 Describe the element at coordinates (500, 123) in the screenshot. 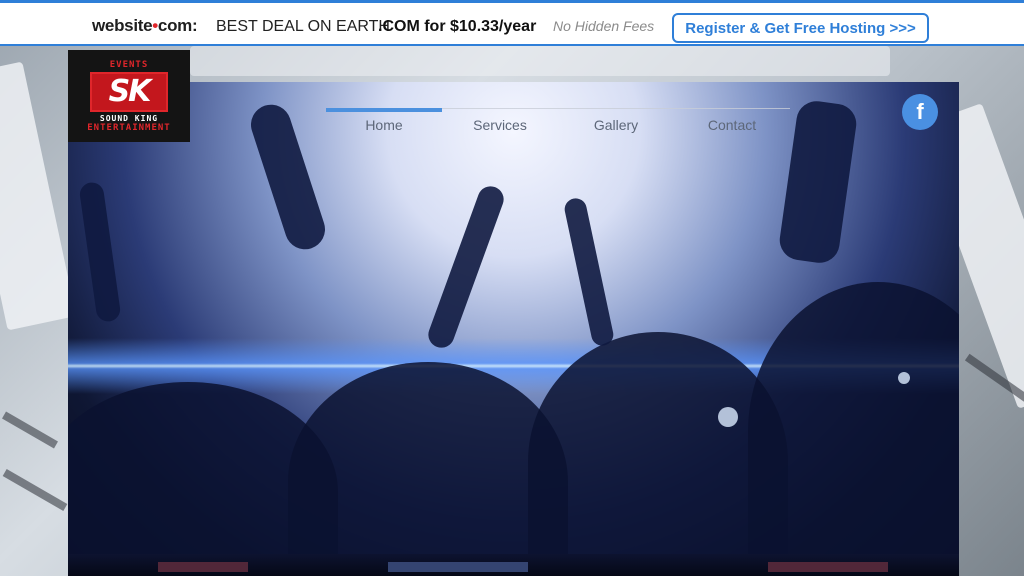

I see `nav-item-services: Services` at that location.